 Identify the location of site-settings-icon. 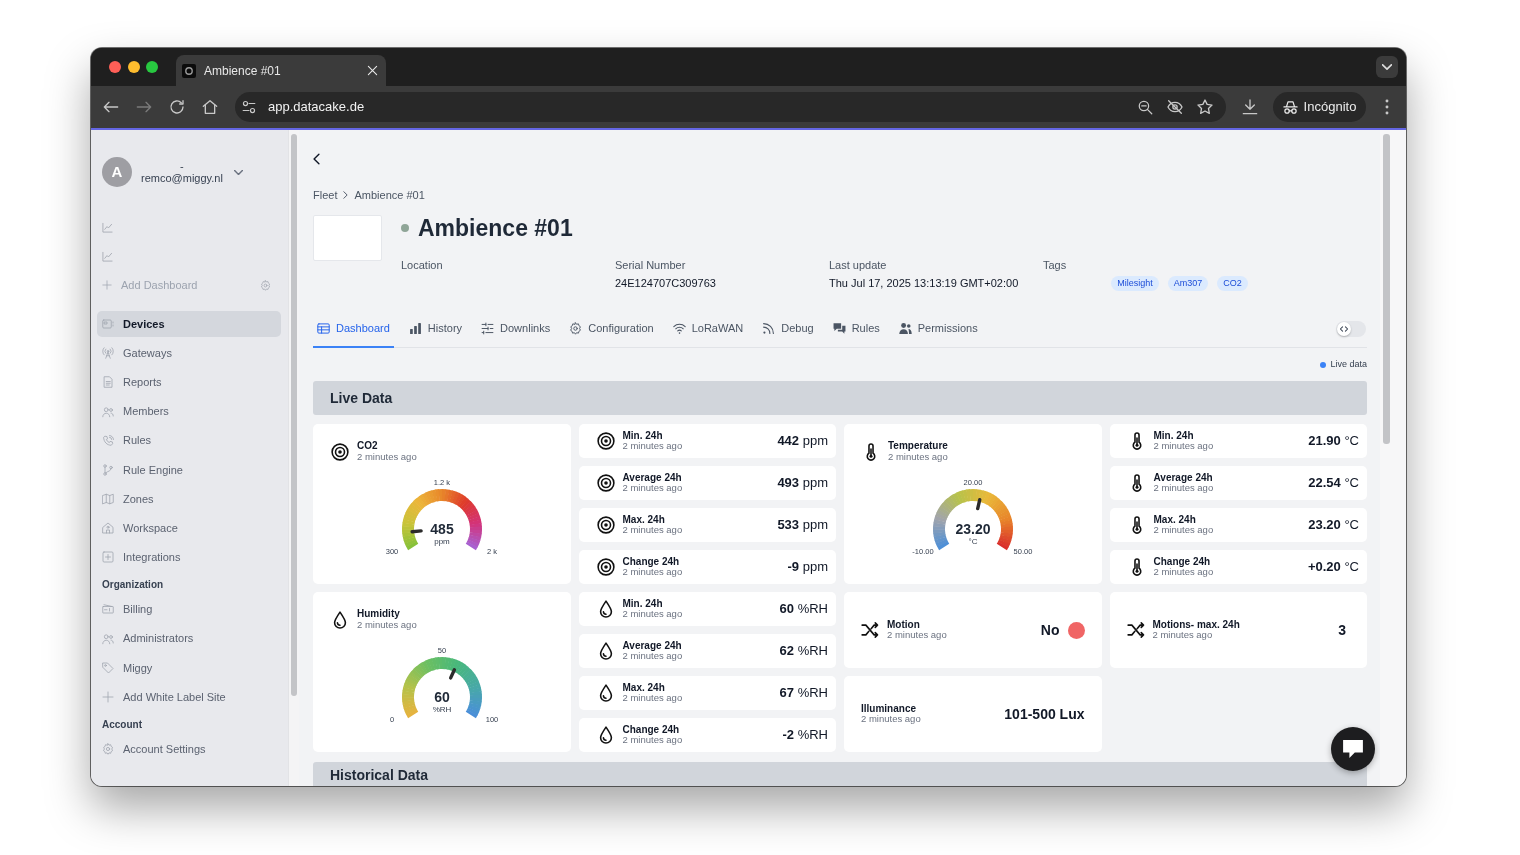
(249, 107).